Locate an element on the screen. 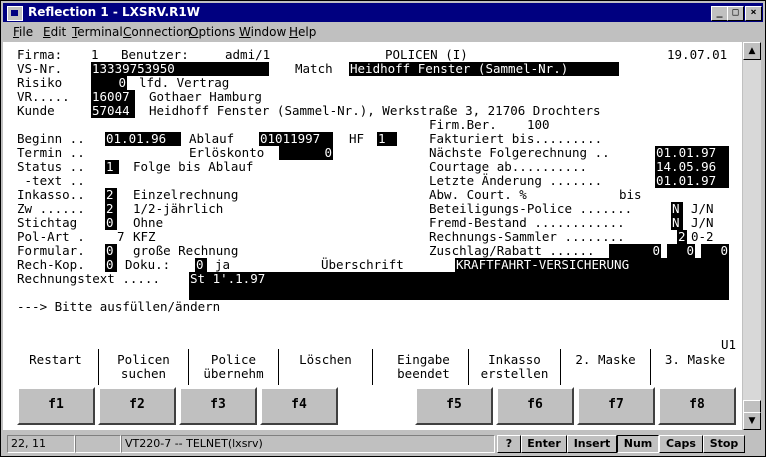 This screenshot has width=766, height=457. vsnr-field: 13339753950 is located at coordinates (180, 69).